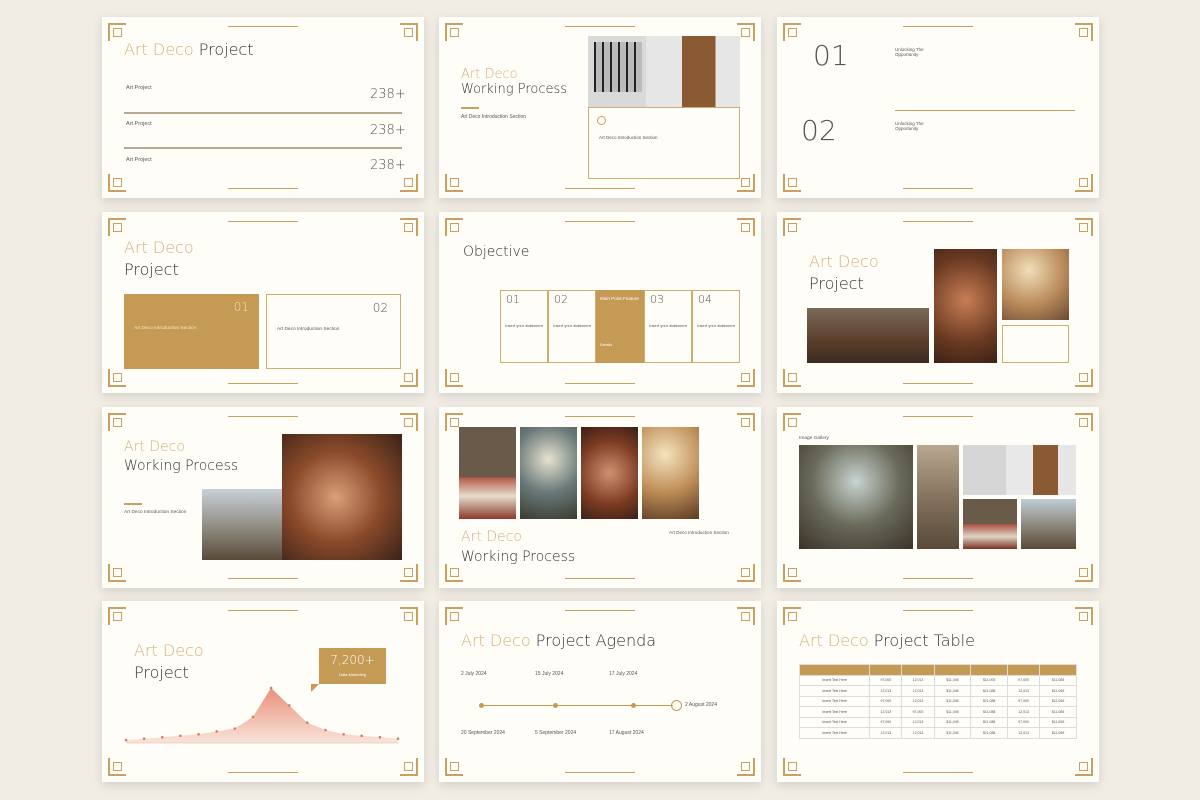 The width and height of the screenshot is (1200, 800). I want to click on slide-project-gallery: Art Deco Project, so click(938, 302).